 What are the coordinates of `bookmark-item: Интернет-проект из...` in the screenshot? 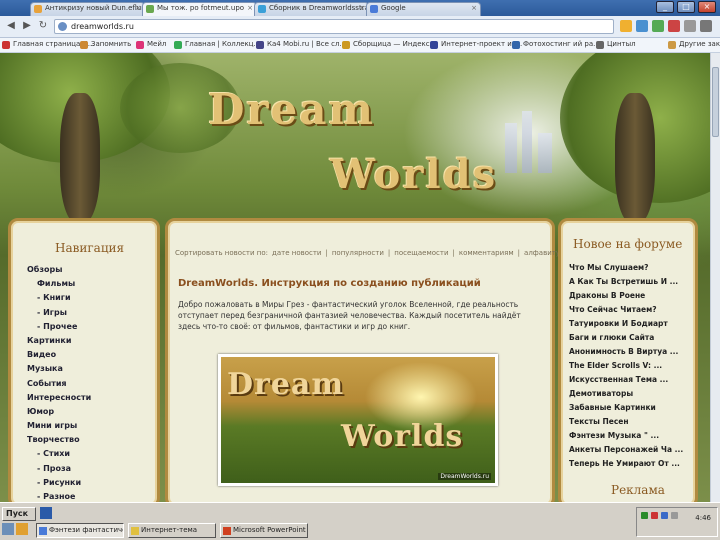 It's located at (476, 44).